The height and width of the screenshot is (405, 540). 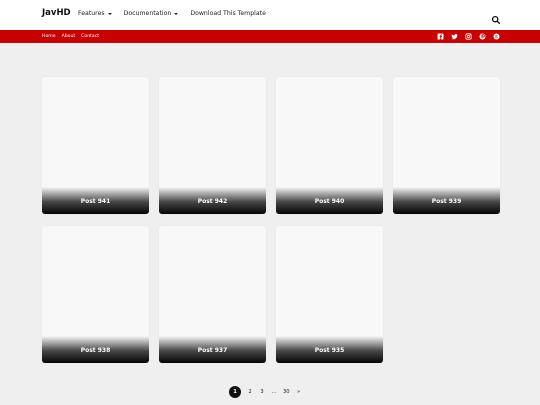 What do you see at coordinates (49, 36) in the screenshot?
I see `nav-link-home: Home` at bounding box center [49, 36].